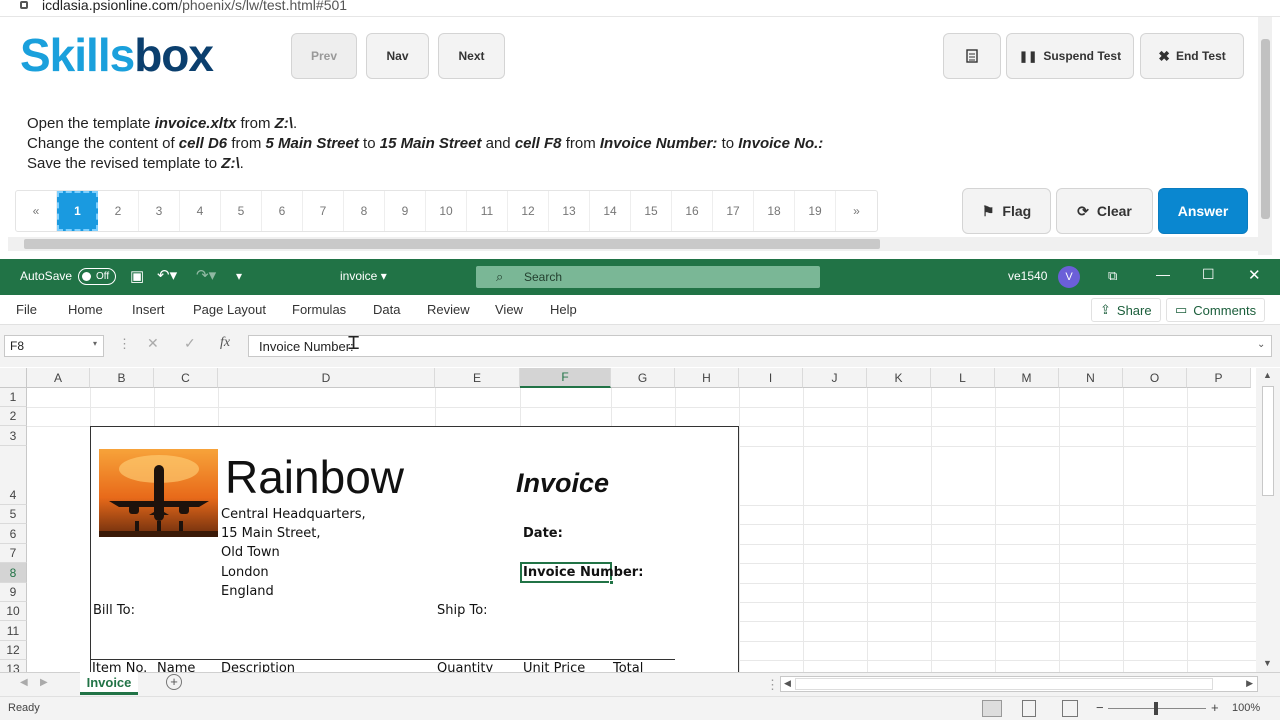  I want to click on file-title: invoice ▾, so click(363, 276).